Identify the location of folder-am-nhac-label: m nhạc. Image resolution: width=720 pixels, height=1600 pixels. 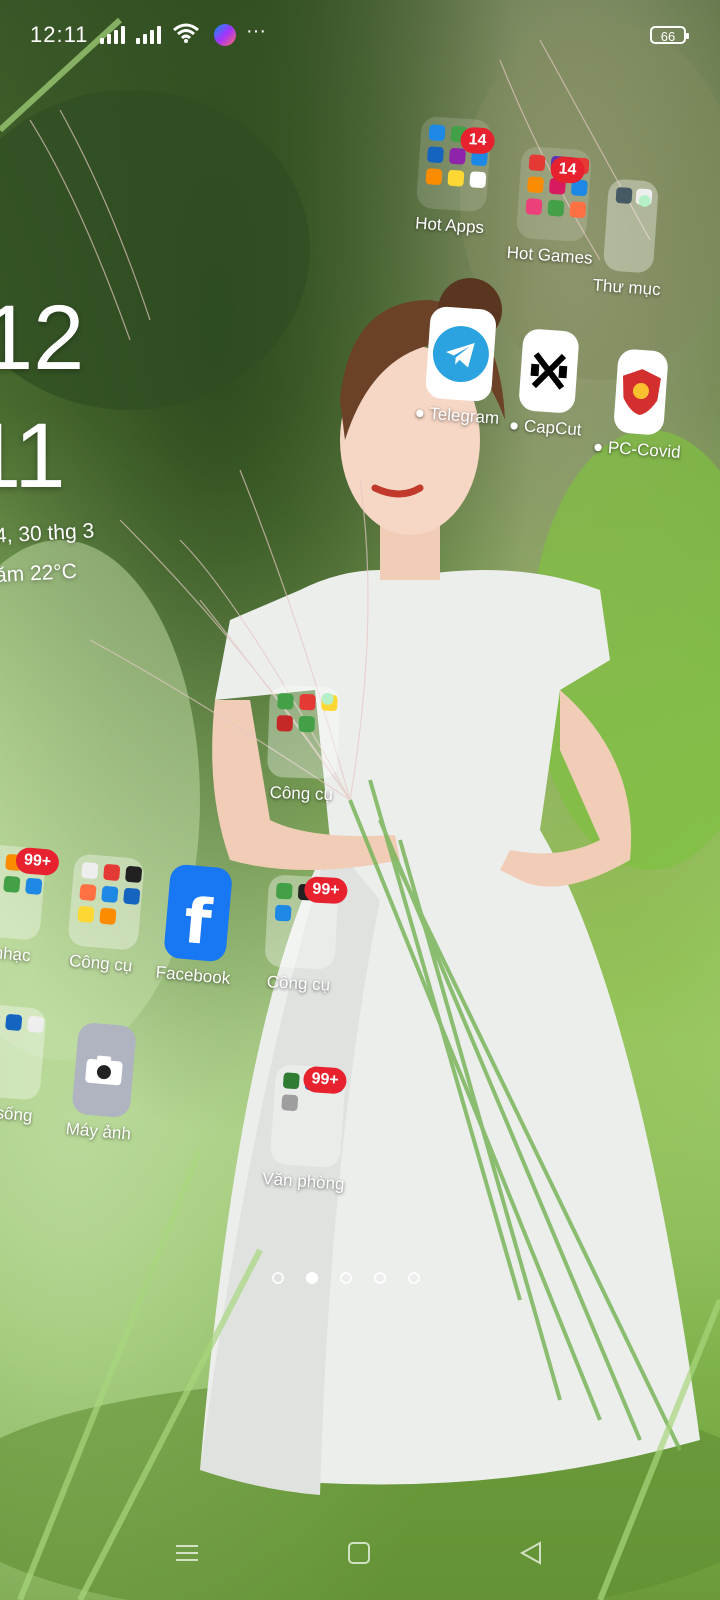
(16, 953).